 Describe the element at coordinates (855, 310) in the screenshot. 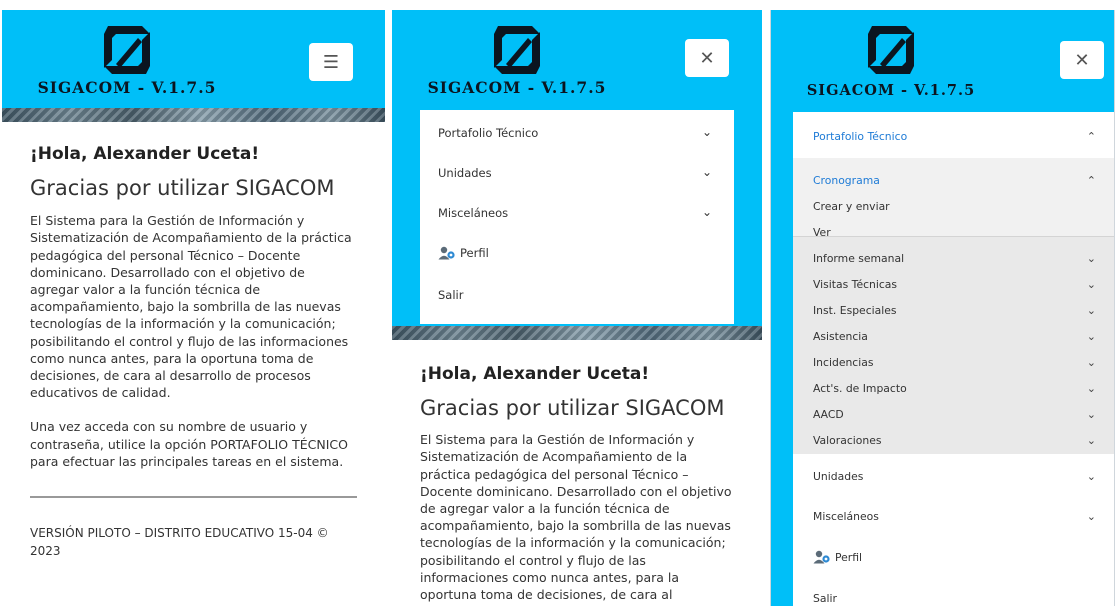

I see `submenu-item-label: Inst. Especiales` at that location.